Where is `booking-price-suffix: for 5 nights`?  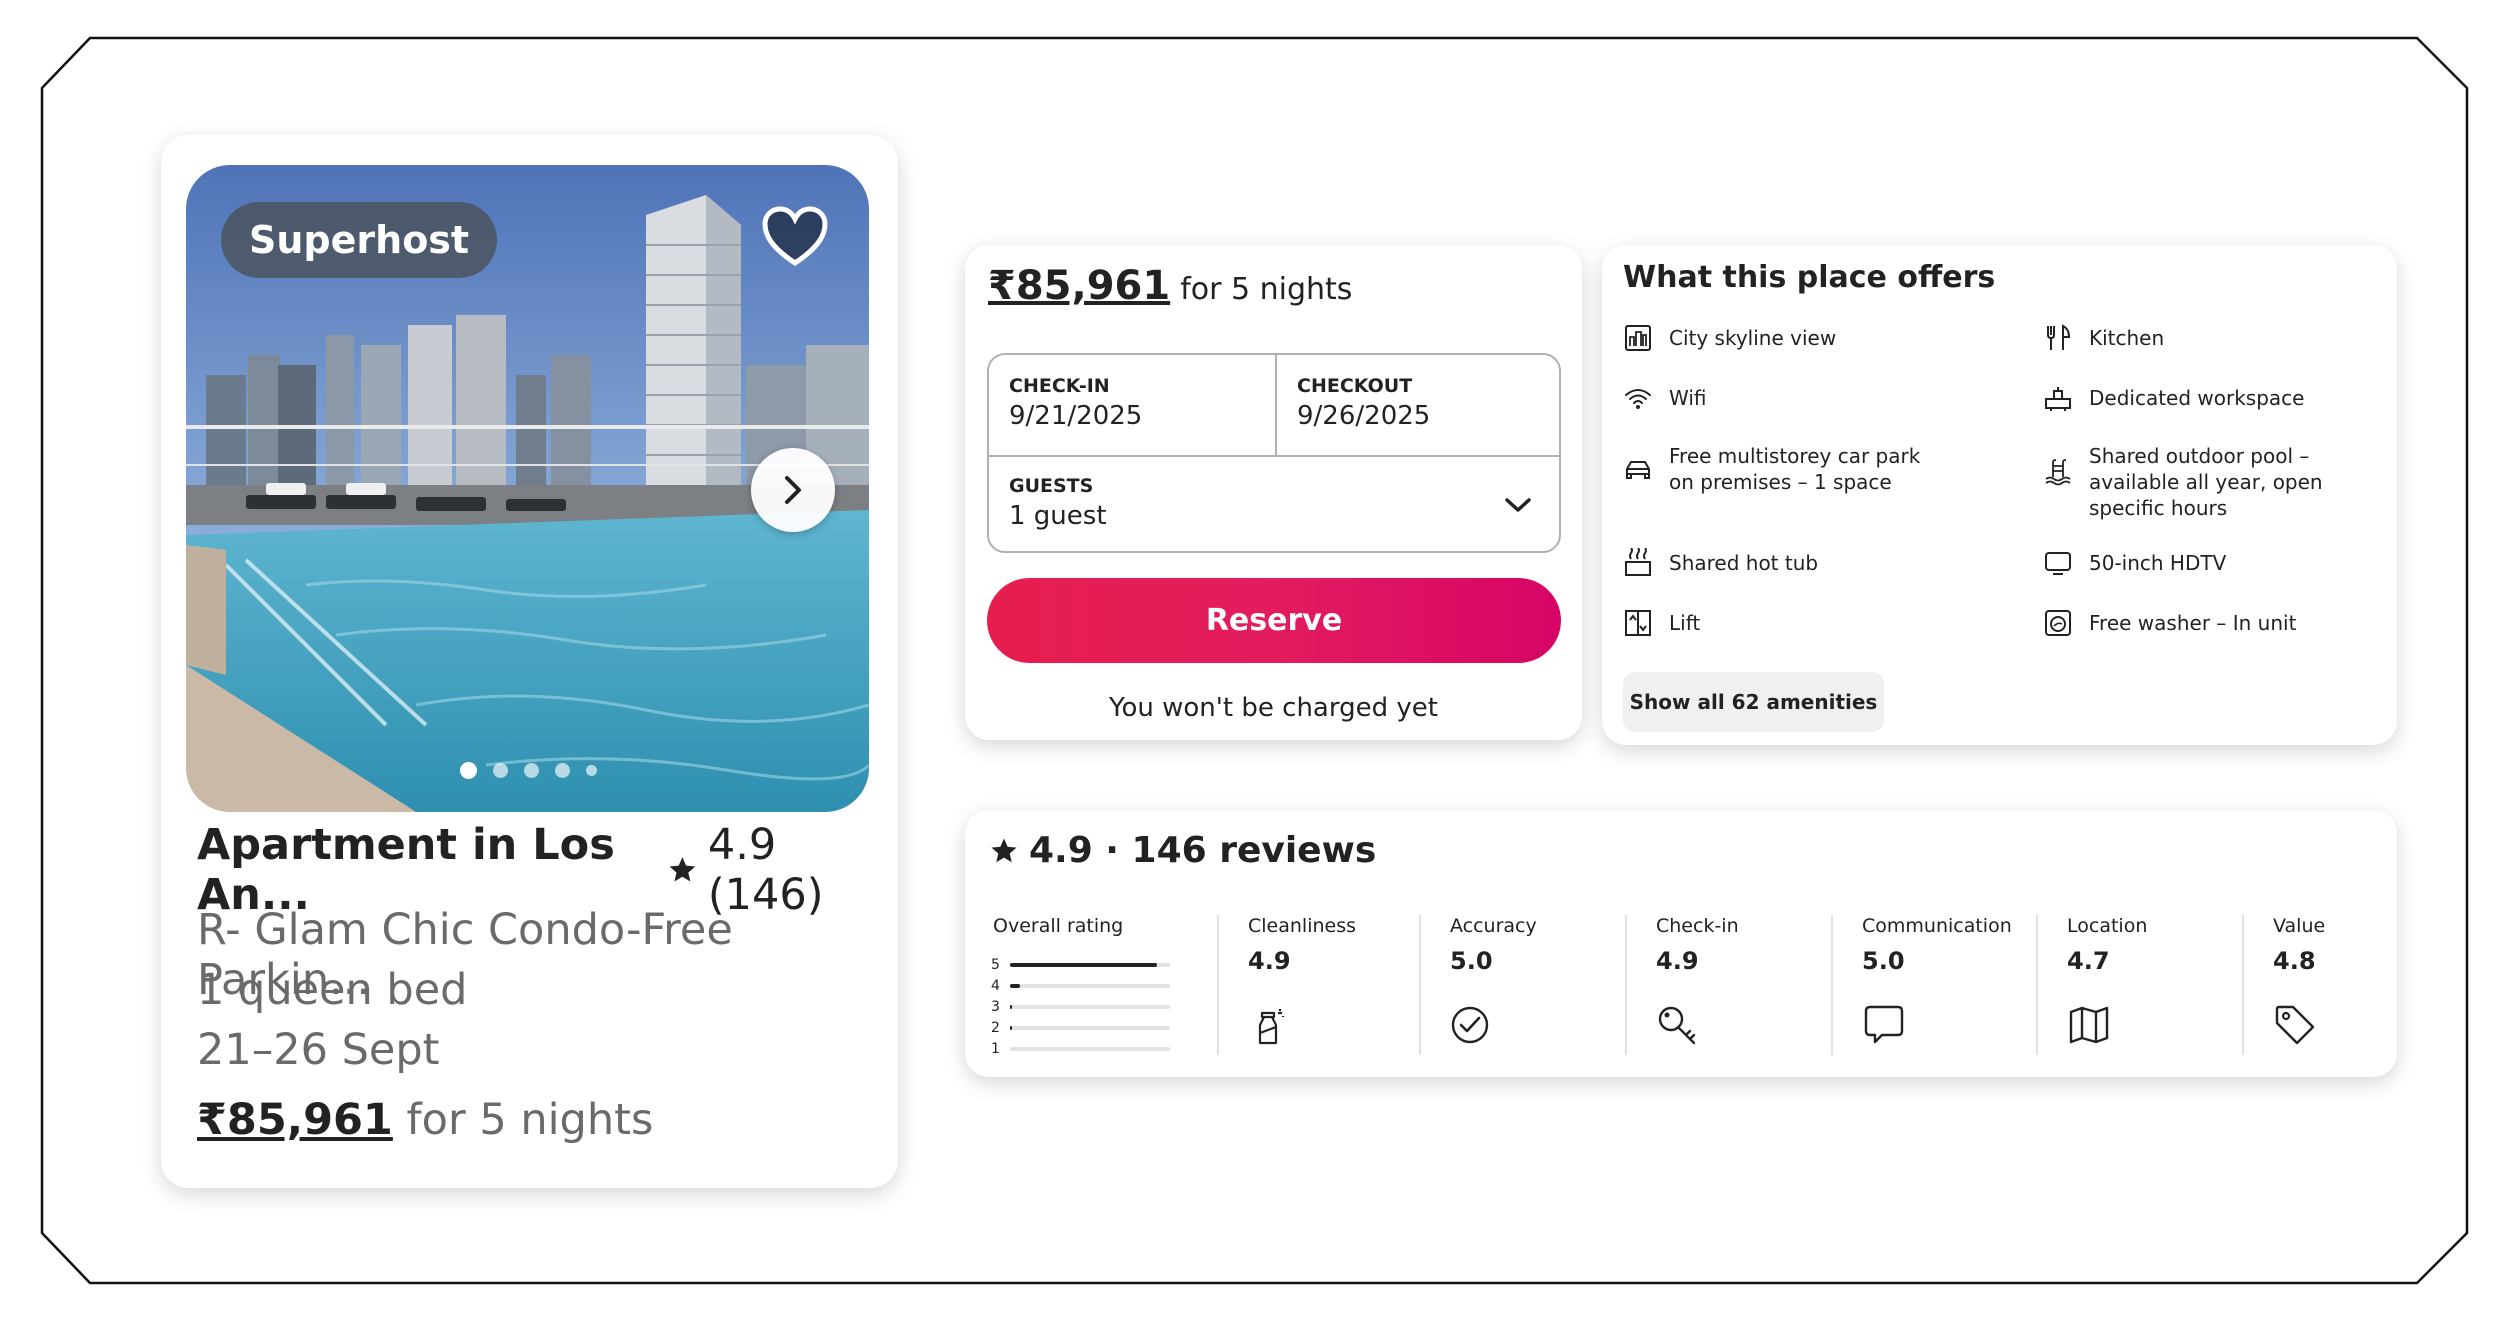 booking-price-suffix: for 5 nights is located at coordinates (1266, 289).